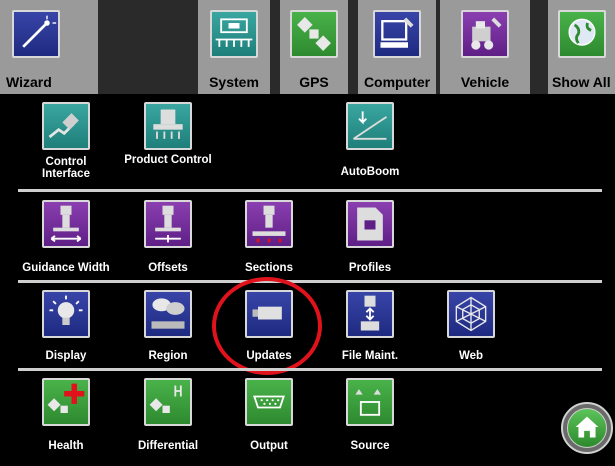  Describe the element at coordinates (168, 402) in the screenshot. I see `differential-satellite-icon` at that location.